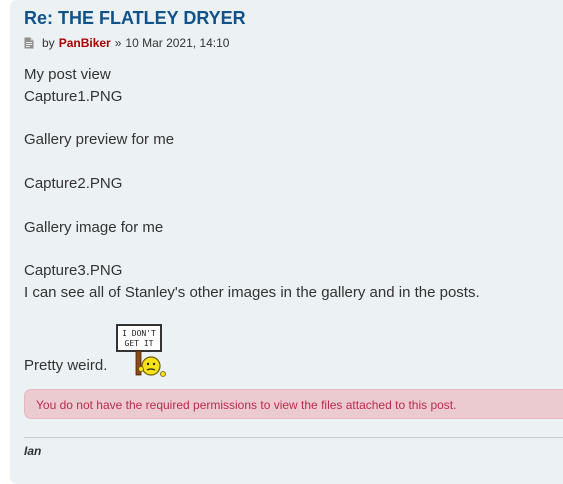  Describe the element at coordinates (73, 183) in the screenshot. I see `attachment-name: Capture2.PNG` at that location.